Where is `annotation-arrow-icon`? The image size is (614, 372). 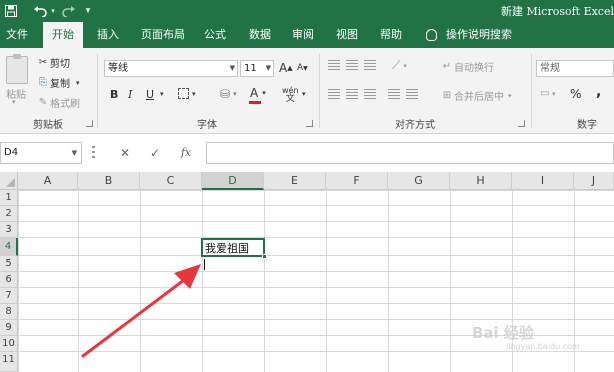 annotation-arrow-icon is located at coordinates (141, 311).